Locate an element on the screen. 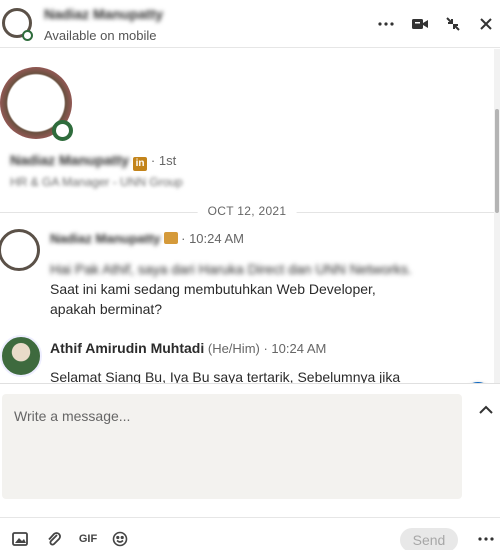 This screenshot has width=500, height=550. connection-degree: · 1st is located at coordinates (163, 160).